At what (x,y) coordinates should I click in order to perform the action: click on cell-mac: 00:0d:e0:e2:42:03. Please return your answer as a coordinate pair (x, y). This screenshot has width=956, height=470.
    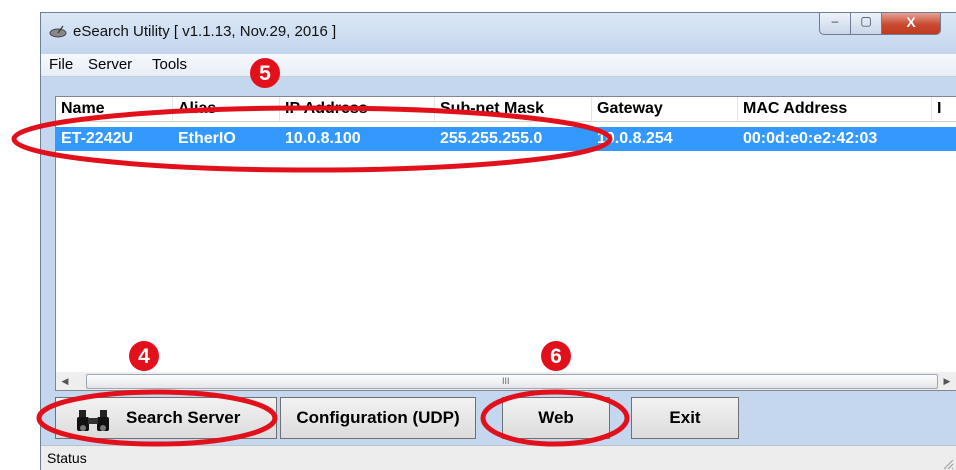
    Looking at the image, I should click on (810, 138).